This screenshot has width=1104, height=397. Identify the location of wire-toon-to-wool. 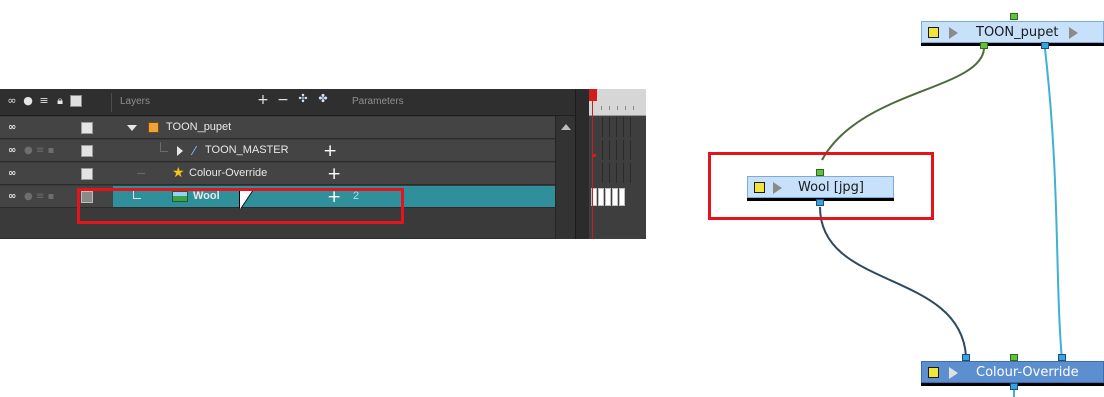
(903, 104).